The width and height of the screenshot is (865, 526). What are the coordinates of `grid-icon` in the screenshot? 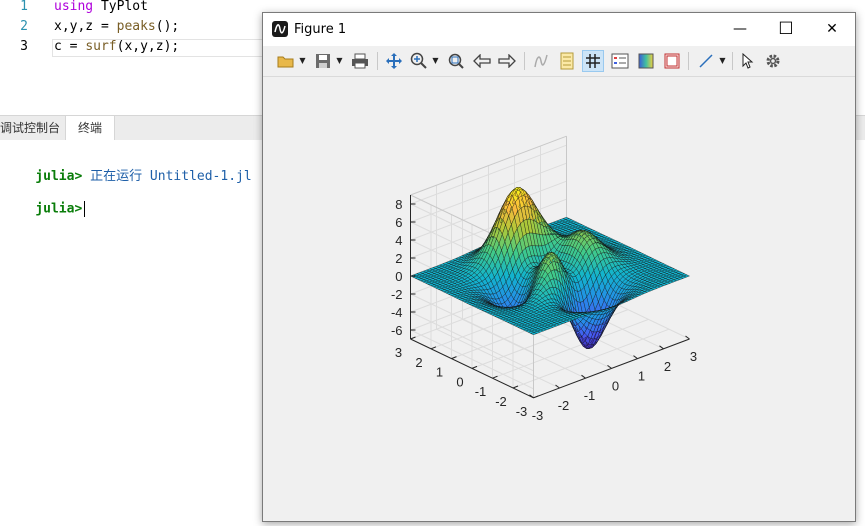 It's located at (593, 61).